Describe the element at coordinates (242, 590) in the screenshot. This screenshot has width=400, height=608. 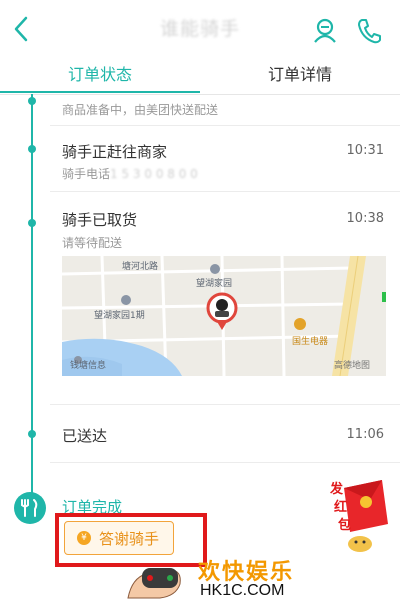
I see `watermark-url: HK1C.COM` at that location.